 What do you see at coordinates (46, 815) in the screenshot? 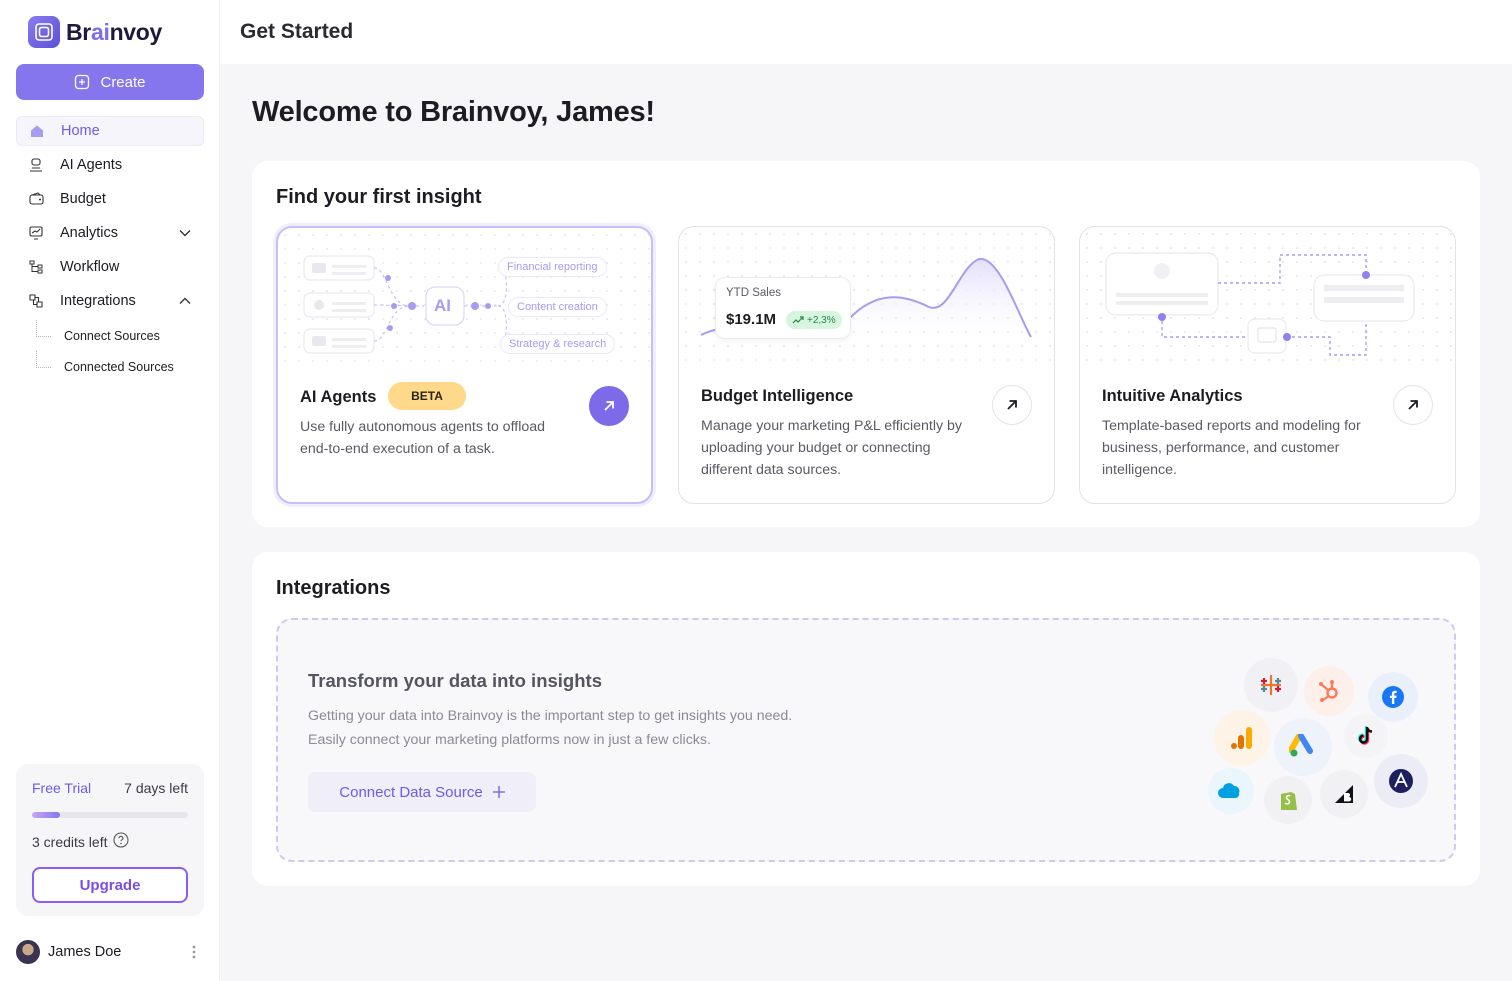
I see `trial-progress-fill` at bounding box center [46, 815].